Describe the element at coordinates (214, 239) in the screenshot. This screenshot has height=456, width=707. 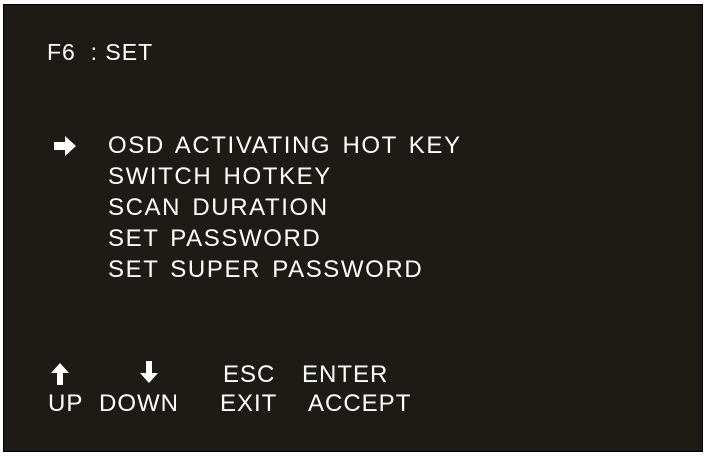
I see `menu-item-set-password: SET PASSWORD` at that location.